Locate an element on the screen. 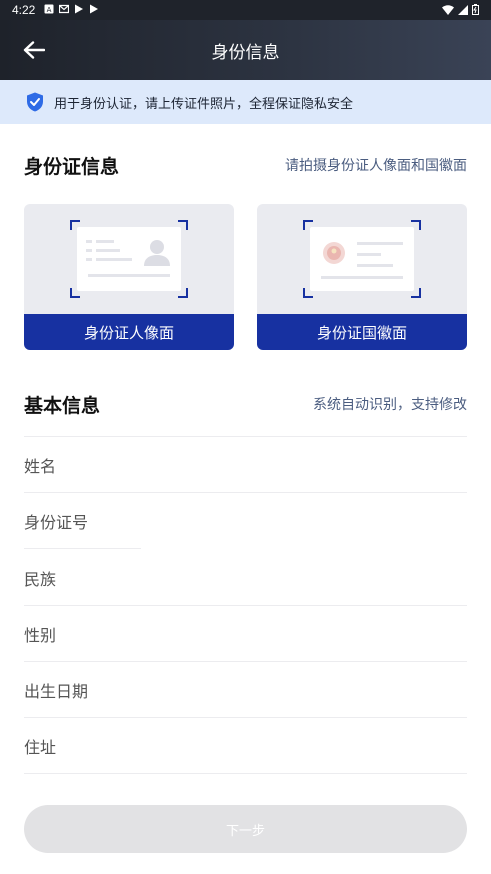 The width and height of the screenshot is (491, 874). id-portrait-upload-card: 身份证人像面 is located at coordinates (129, 277).